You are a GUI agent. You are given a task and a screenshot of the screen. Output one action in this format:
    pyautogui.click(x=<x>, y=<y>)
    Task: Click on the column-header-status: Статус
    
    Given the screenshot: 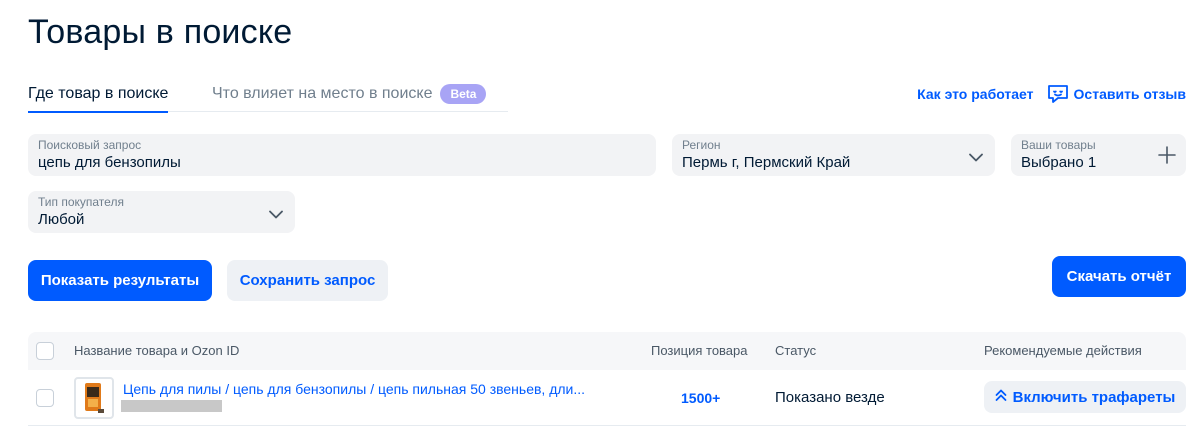 What is the action you would take?
    pyautogui.click(x=796, y=350)
    